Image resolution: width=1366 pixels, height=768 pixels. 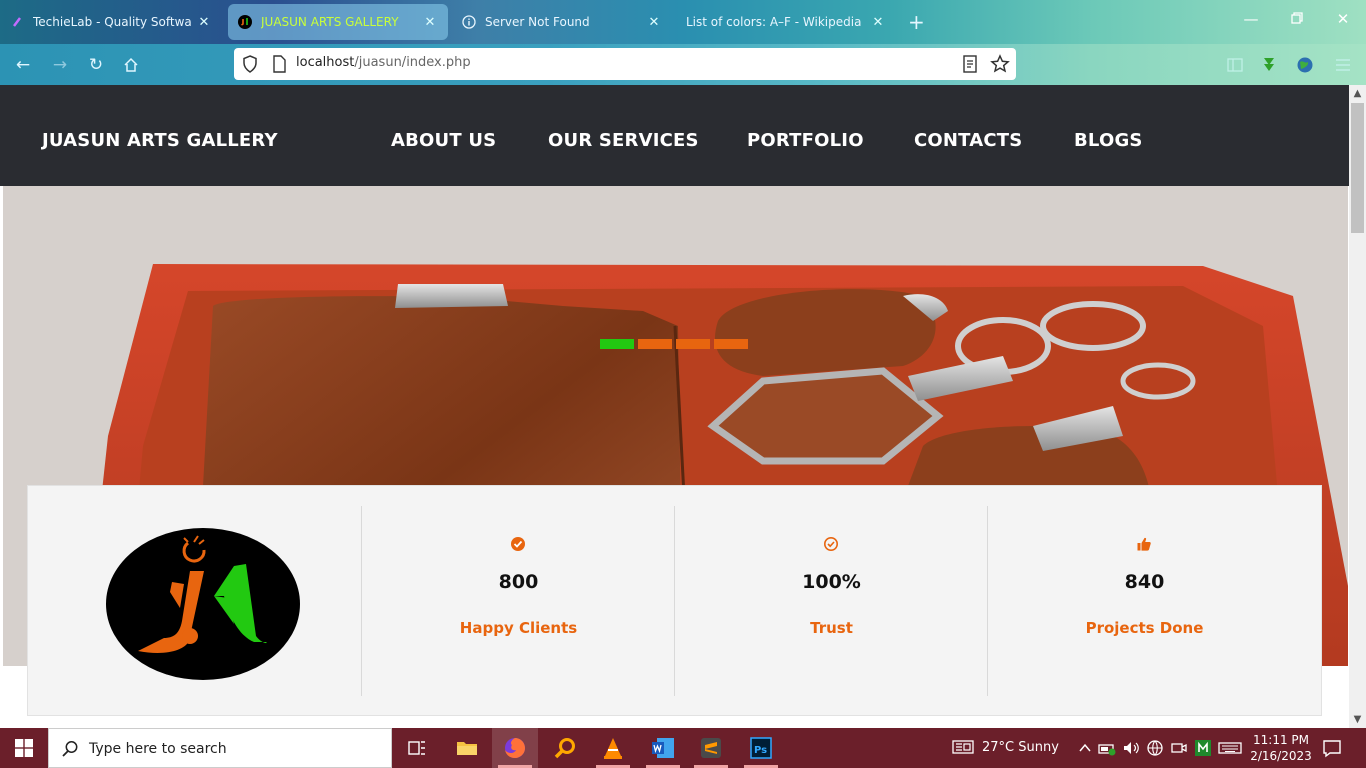 What do you see at coordinates (613, 748) in the screenshot?
I see `vlc-icon` at bounding box center [613, 748].